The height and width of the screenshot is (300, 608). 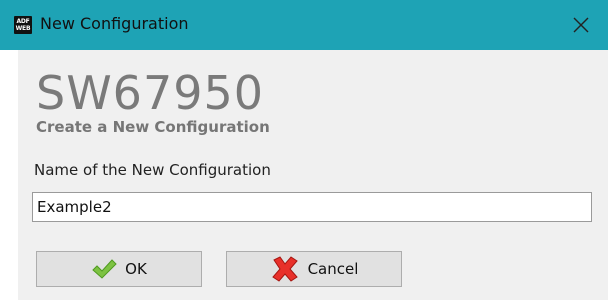 What do you see at coordinates (136, 269) in the screenshot?
I see `ok-button-label: OK` at bounding box center [136, 269].